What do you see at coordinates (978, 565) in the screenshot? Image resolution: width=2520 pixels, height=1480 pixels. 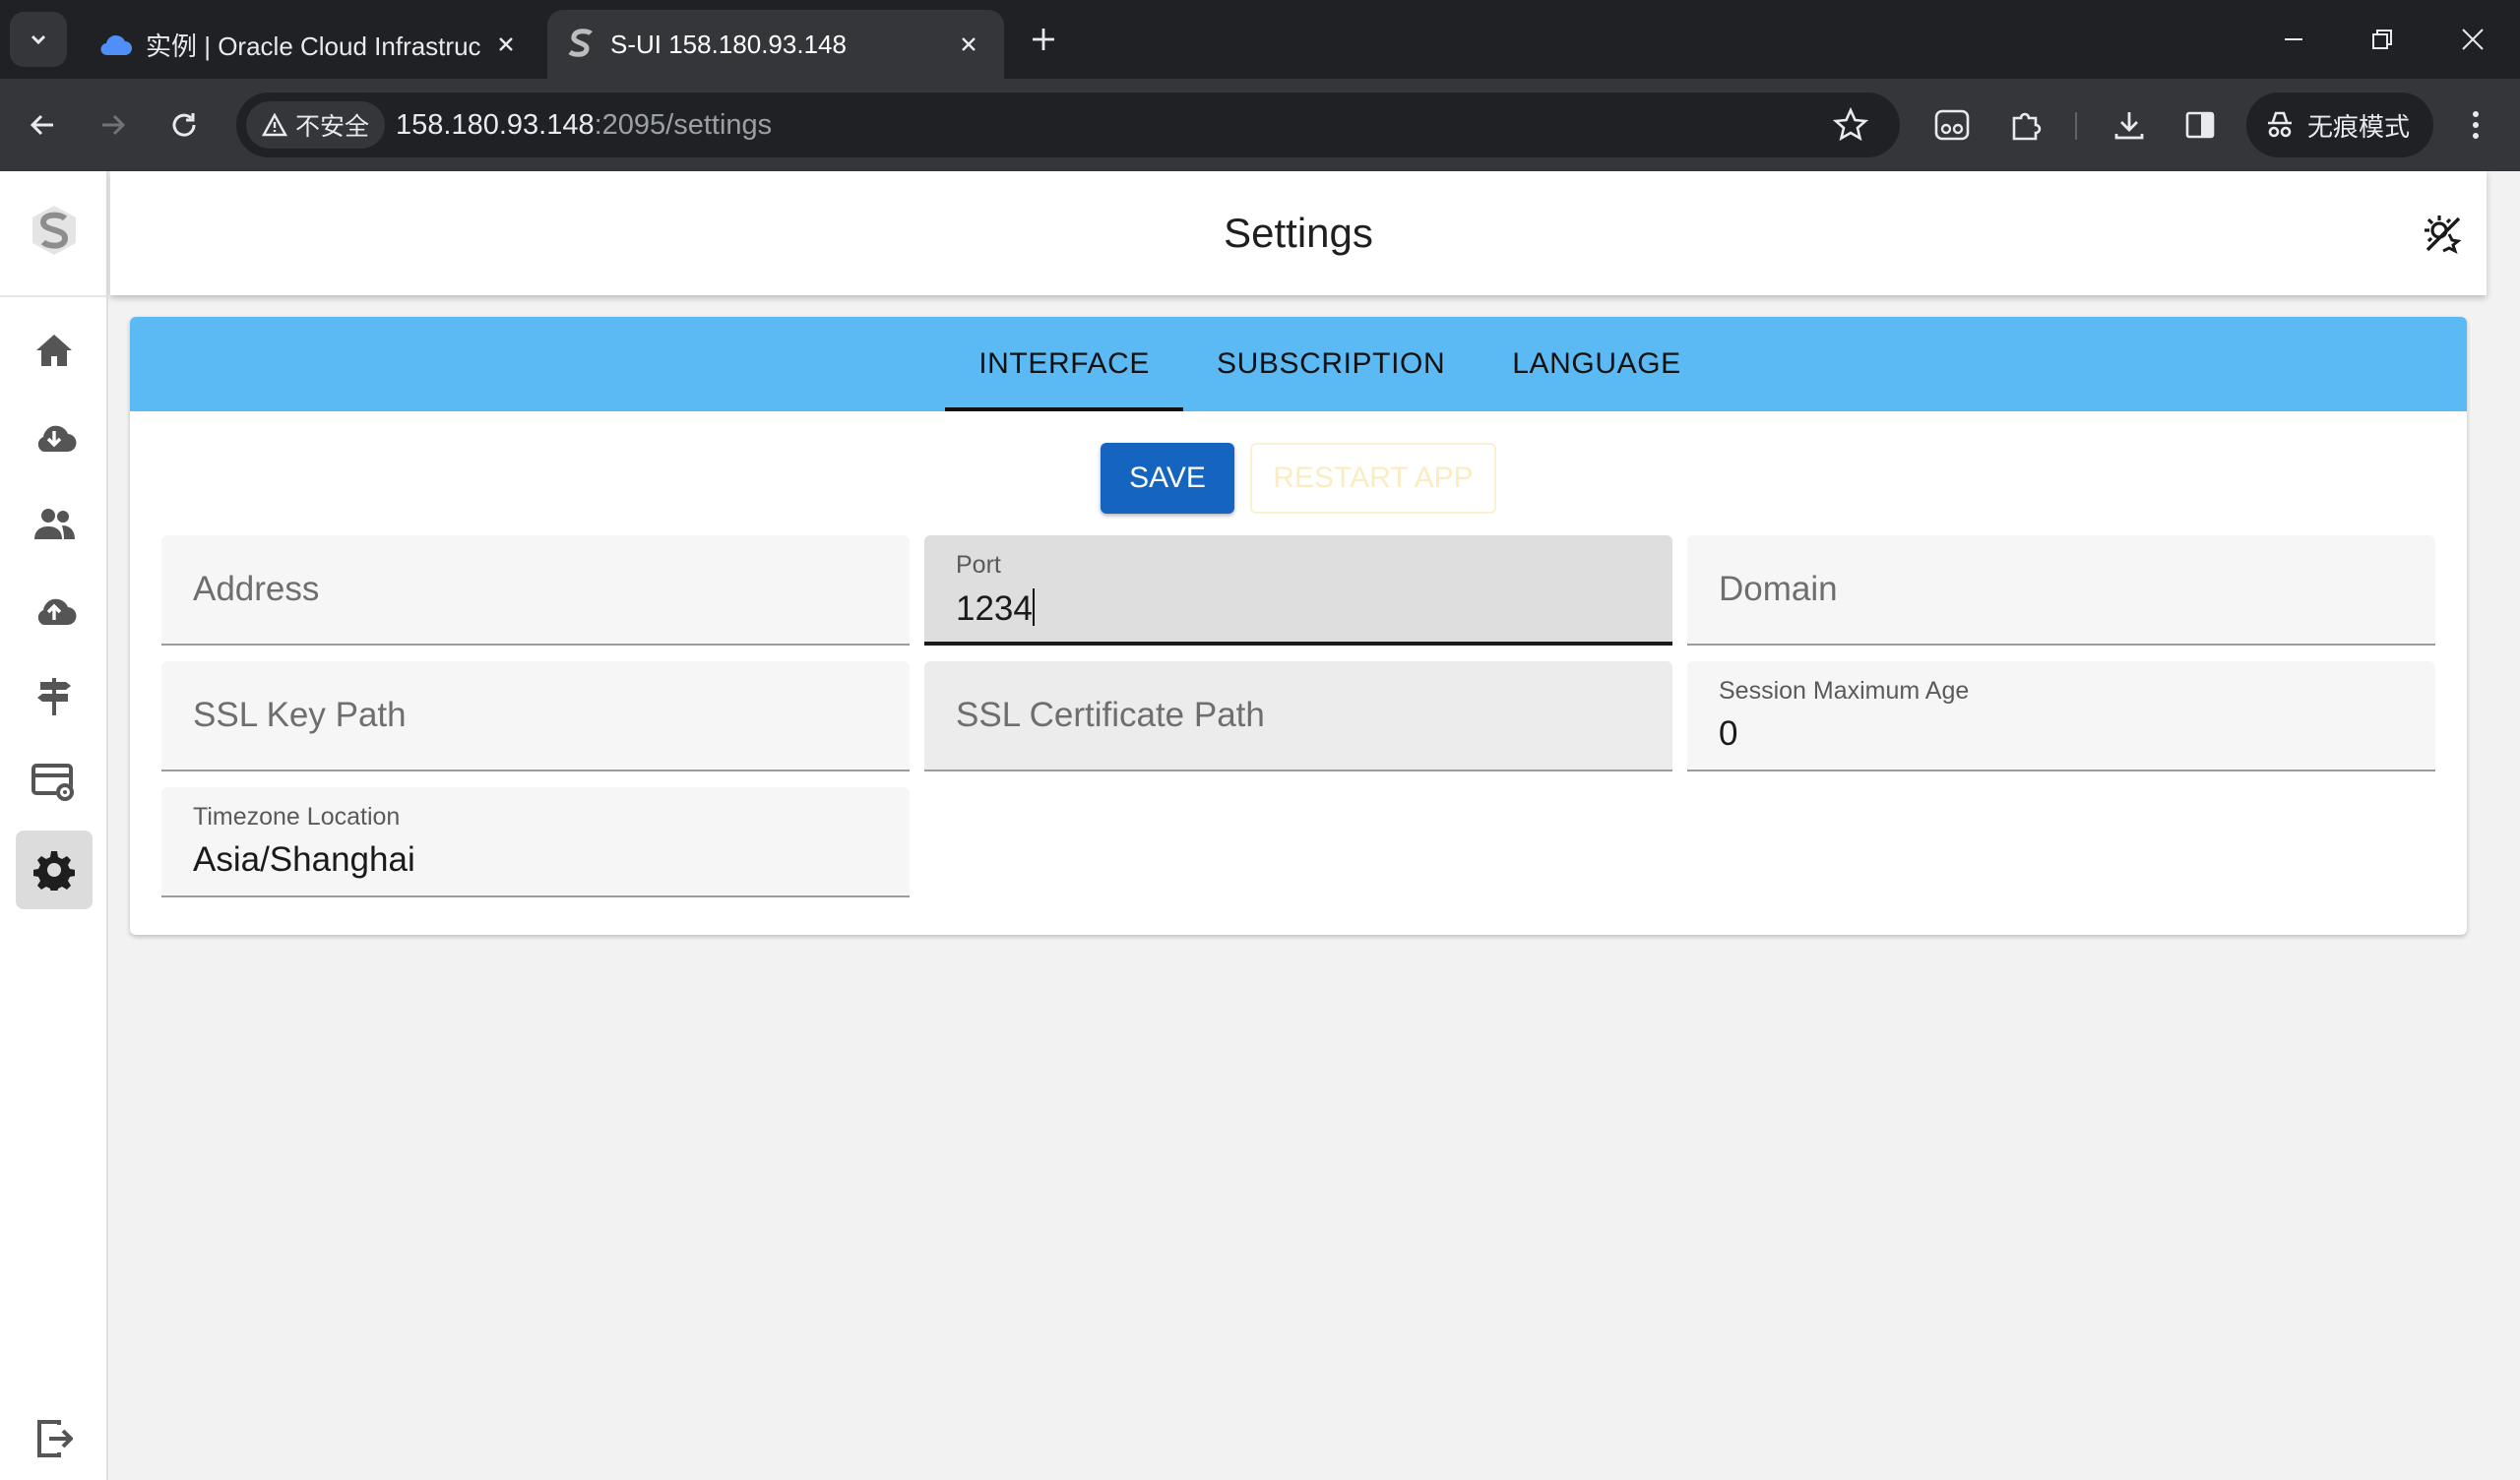 I see `port-label: Port` at bounding box center [978, 565].